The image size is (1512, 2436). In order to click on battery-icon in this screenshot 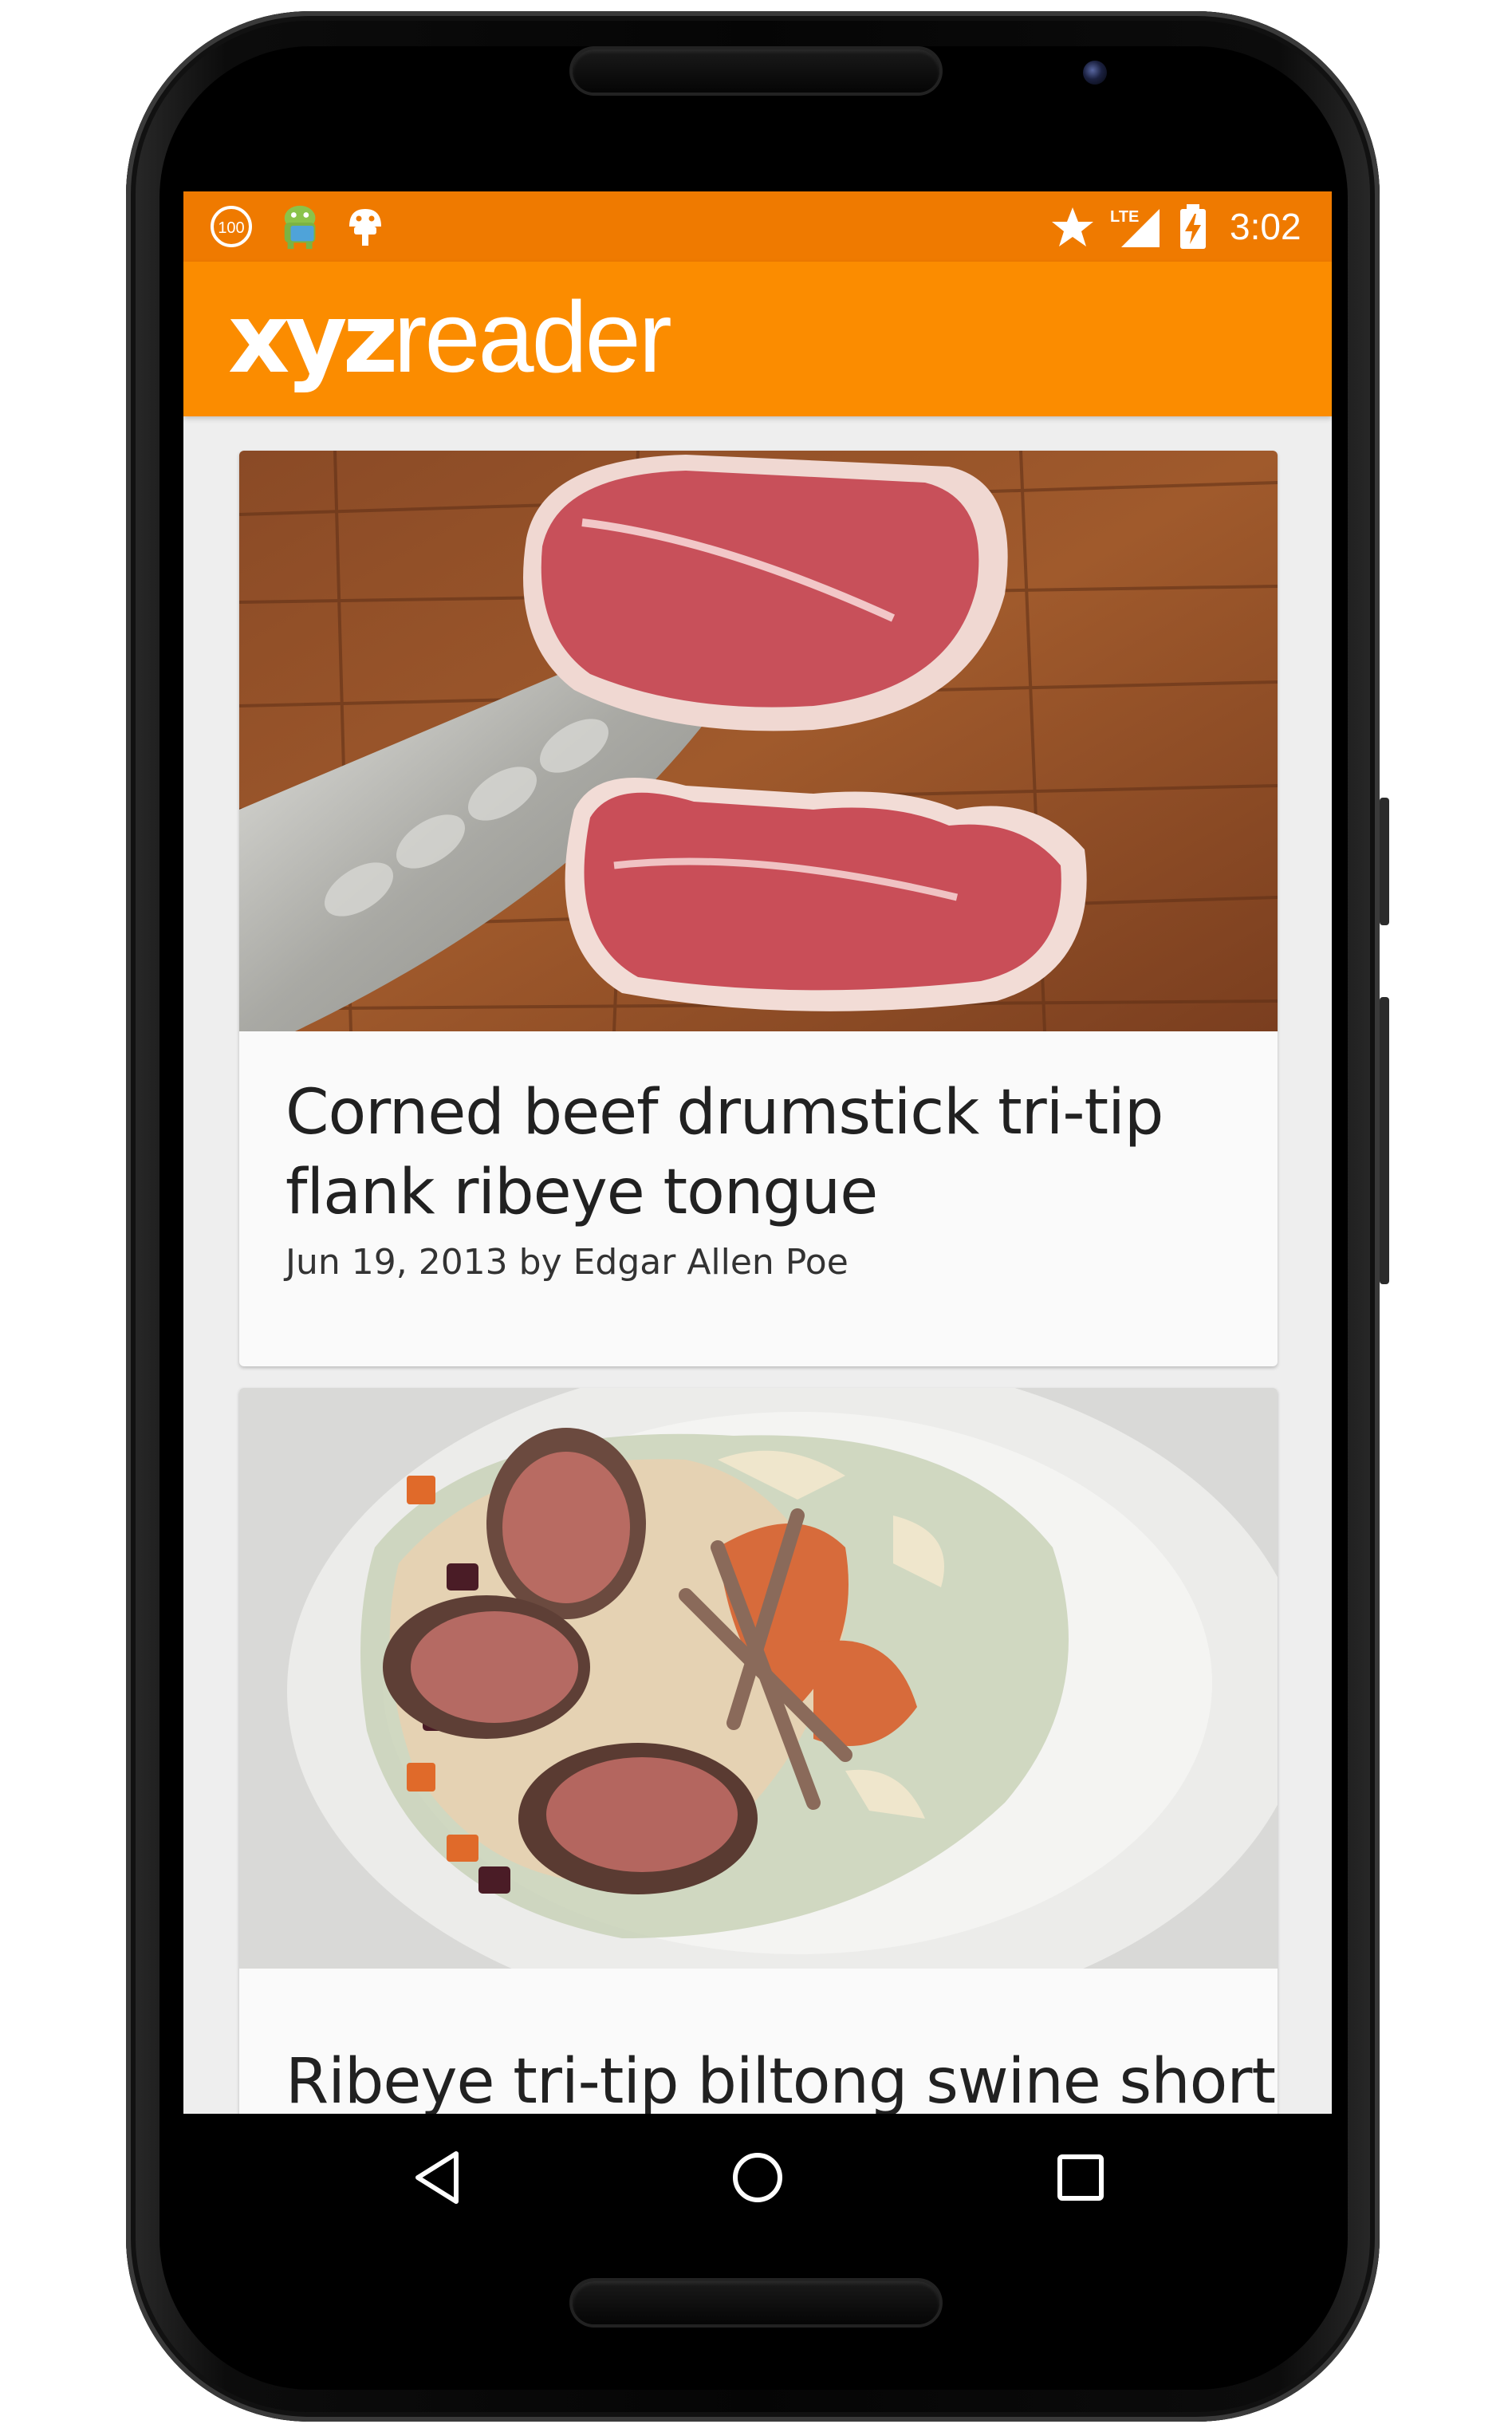, I will do `click(1193, 227)`.